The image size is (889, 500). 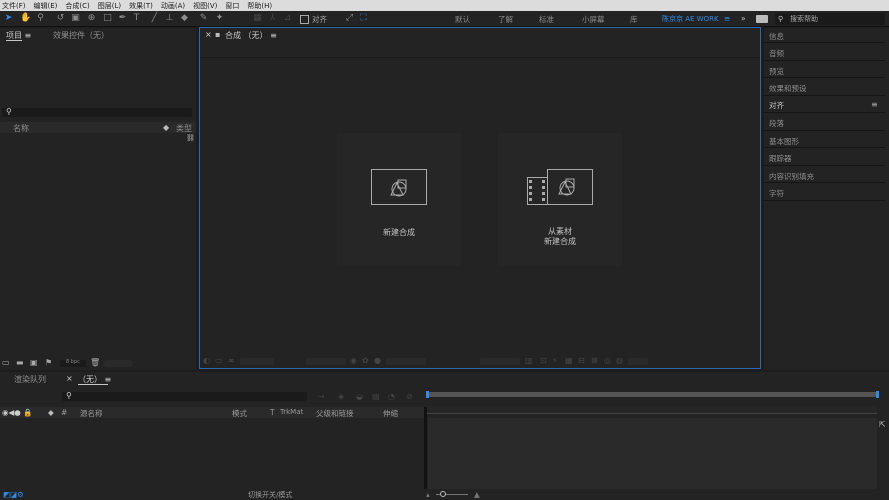 What do you see at coordinates (136, 18) in the screenshot?
I see `type-tool-icon: T` at bounding box center [136, 18].